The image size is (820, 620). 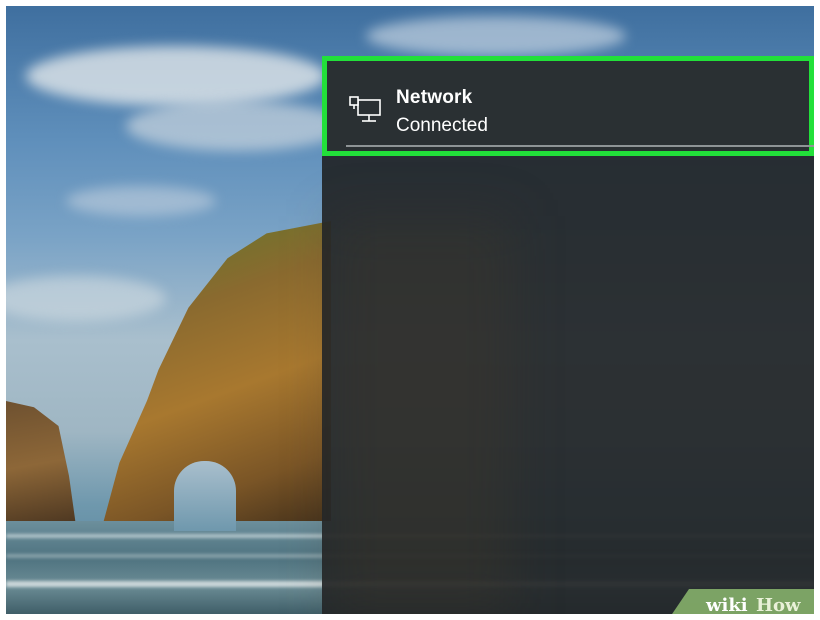 I want to click on network-status: Connected, so click(x=442, y=125).